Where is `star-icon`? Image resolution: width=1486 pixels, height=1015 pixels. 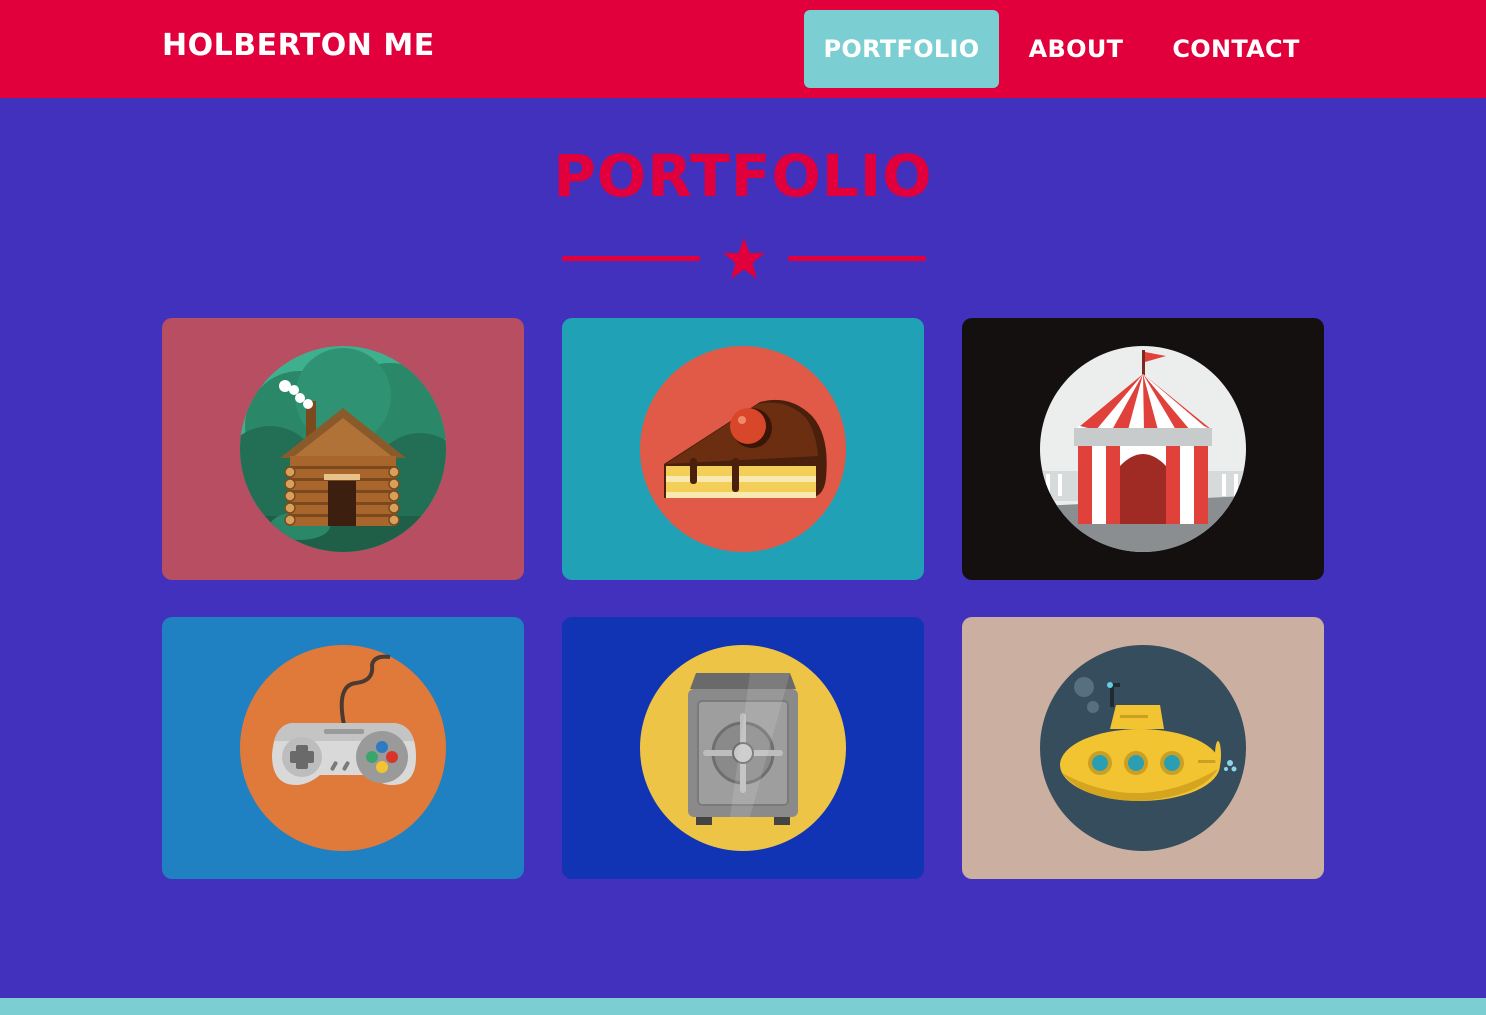
star-icon is located at coordinates (744, 258).